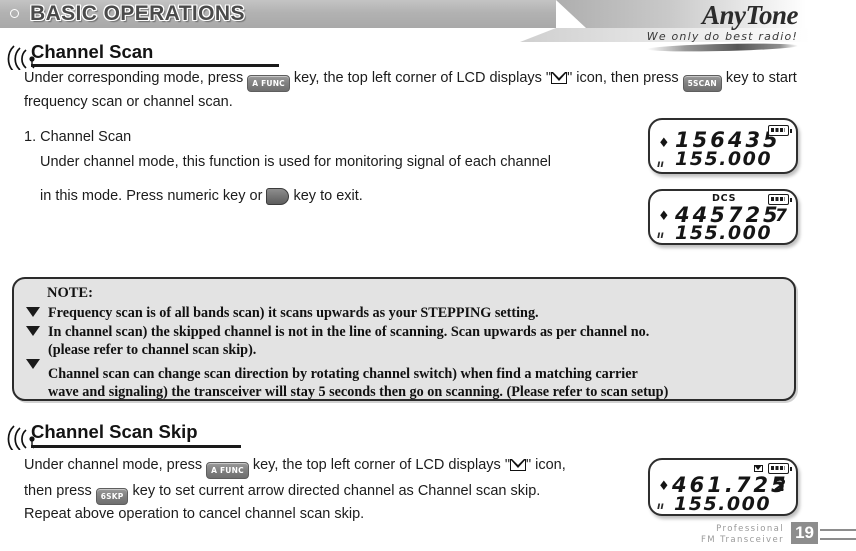 The width and height of the screenshot is (856, 551). I want to click on lcd-3-arrow-marker: ♦, so click(664, 486).